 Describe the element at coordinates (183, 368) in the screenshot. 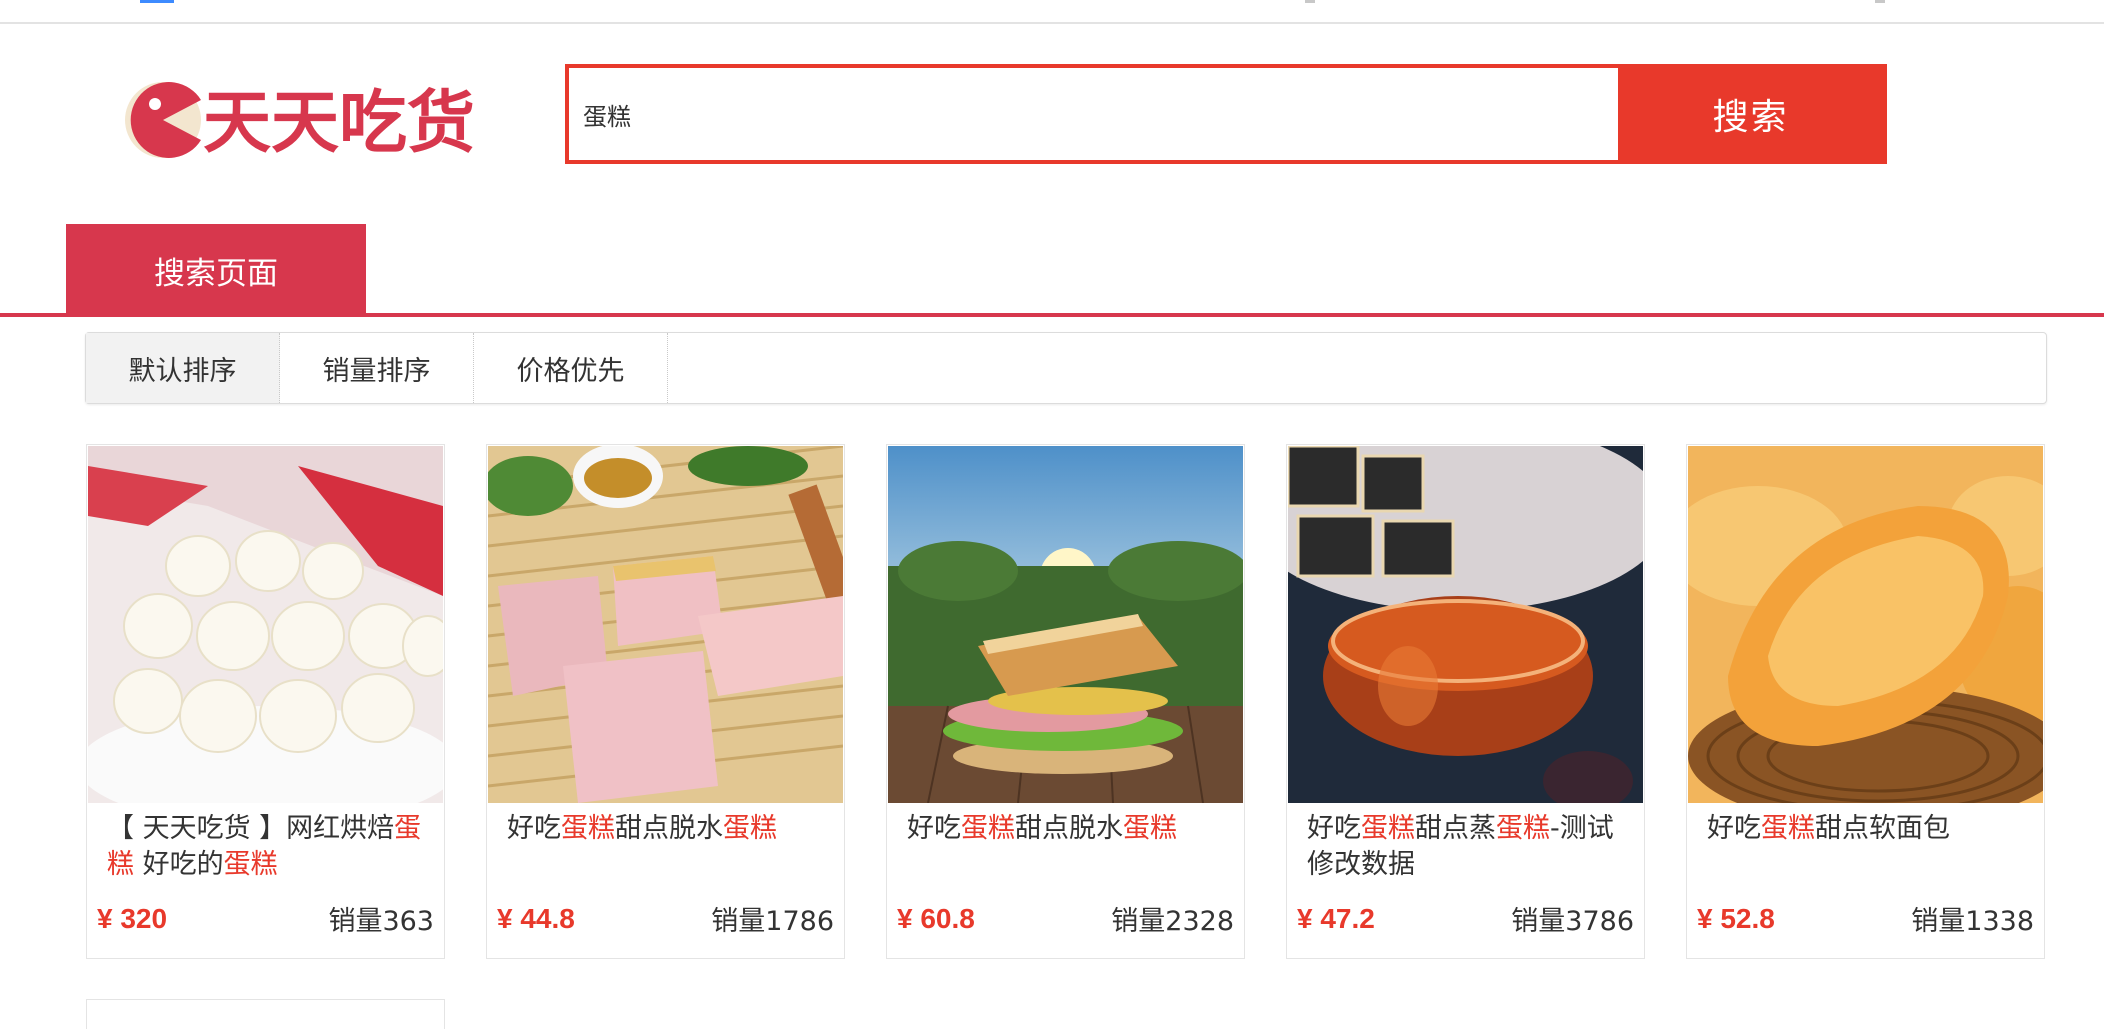

I see `sort-default: 默认排序` at that location.